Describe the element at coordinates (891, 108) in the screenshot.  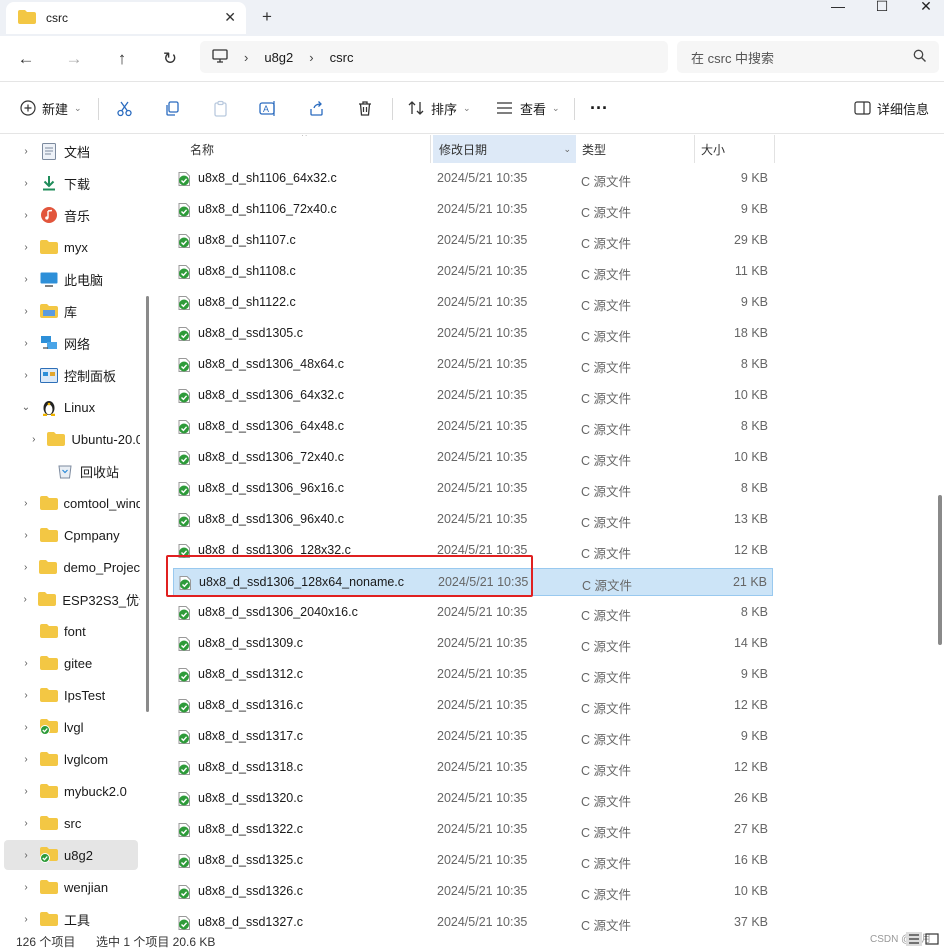
I see `details-pane-button: 详细信息` at that location.